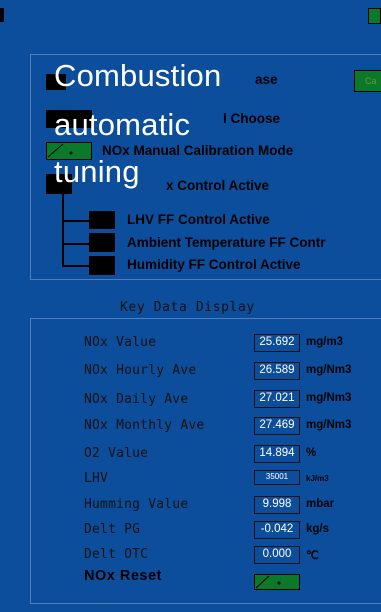 Image resolution: width=381 pixels, height=612 pixels. Describe the element at coordinates (317, 478) in the screenshot. I see `lhv-unit: kJ/m3` at that location.